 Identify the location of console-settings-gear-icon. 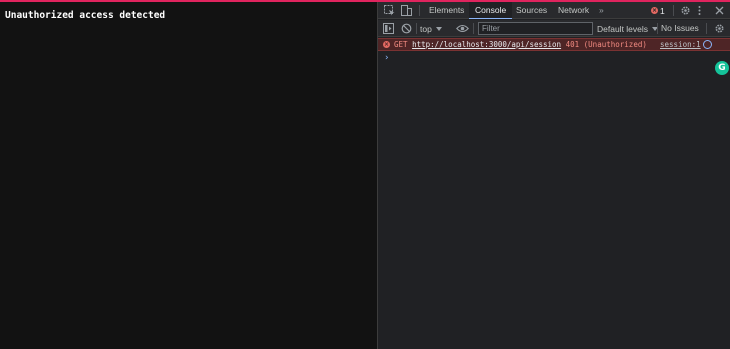
(719, 28).